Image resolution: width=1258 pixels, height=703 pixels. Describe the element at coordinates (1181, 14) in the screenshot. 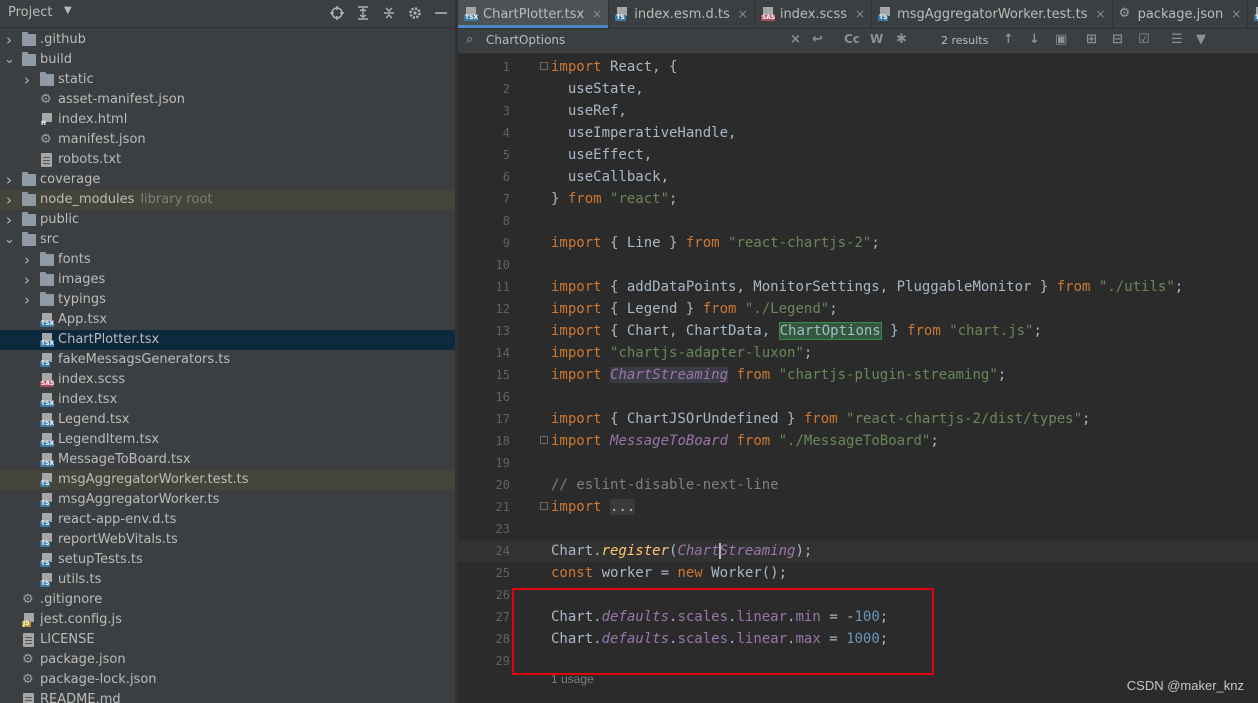

I see `editor-tab: ⚙ package.json ×` at that location.